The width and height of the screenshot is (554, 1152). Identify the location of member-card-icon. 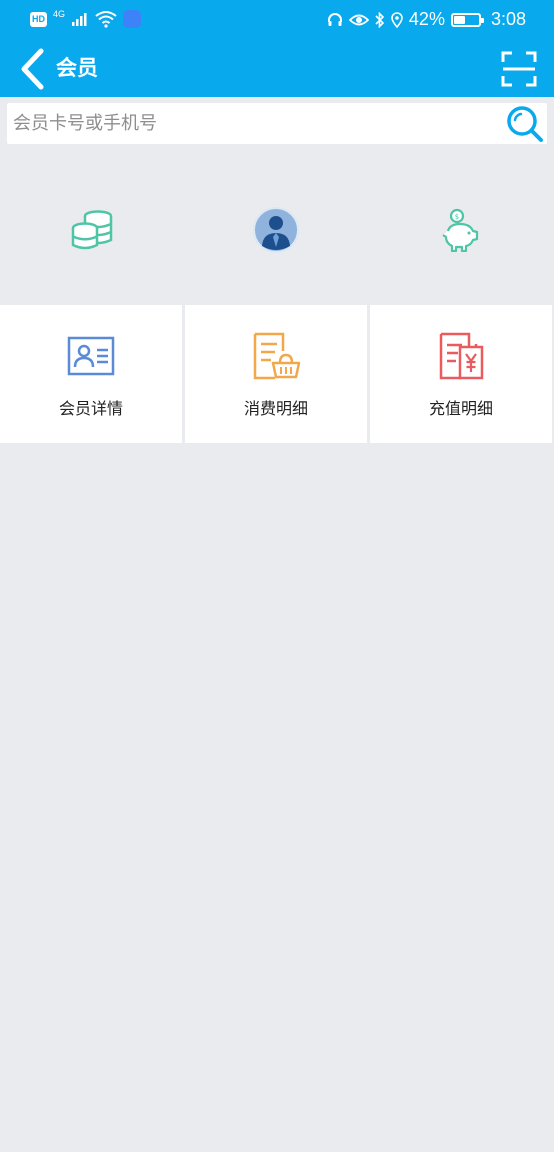
(91, 356).